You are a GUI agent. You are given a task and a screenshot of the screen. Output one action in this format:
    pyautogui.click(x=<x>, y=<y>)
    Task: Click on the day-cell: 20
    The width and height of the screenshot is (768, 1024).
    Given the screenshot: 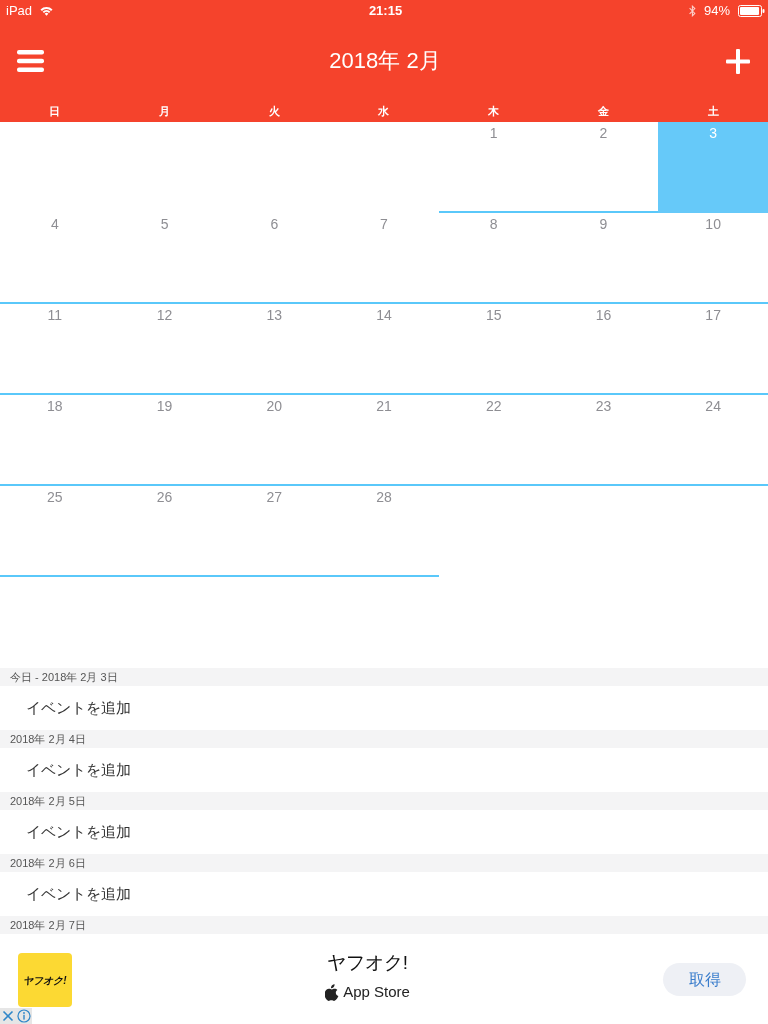 What is the action you would take?
    pyautogui.click(x=274, y=440)
    